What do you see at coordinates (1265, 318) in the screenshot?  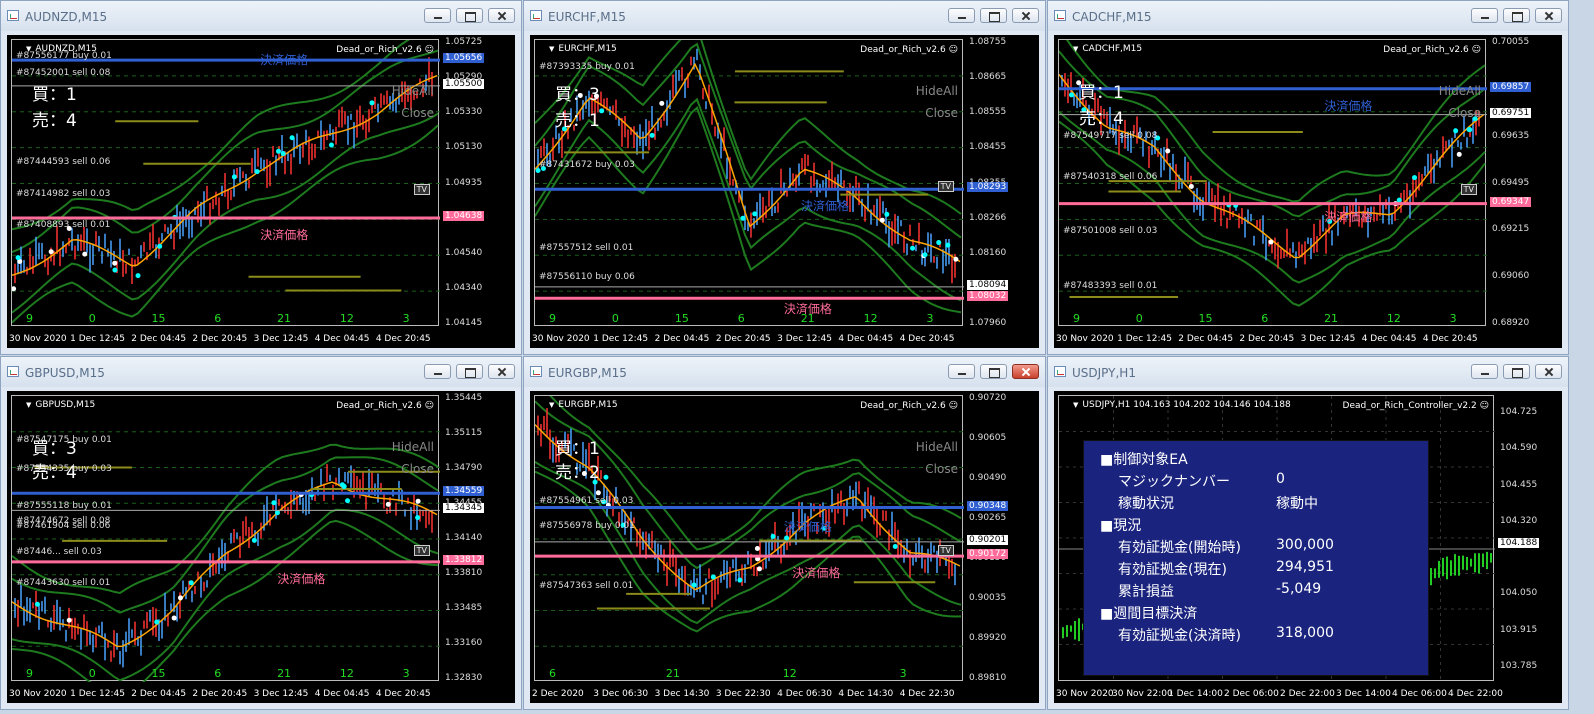 I see `day-marker: 6` at bounding box center [1265, 318].